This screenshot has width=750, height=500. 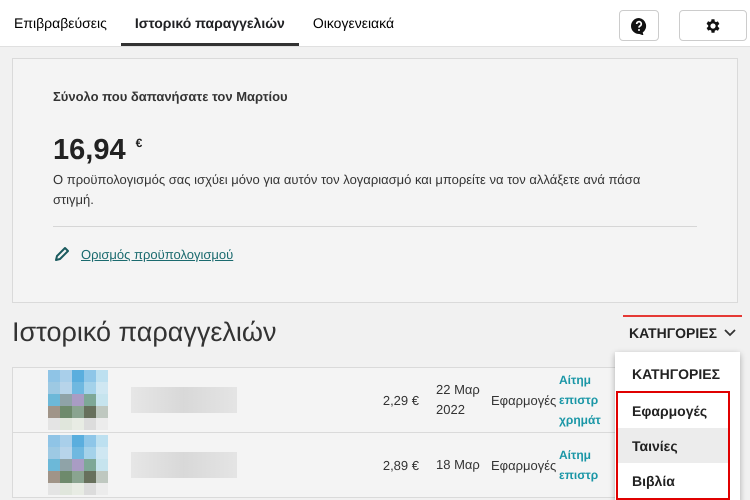 I want to click on settings-icon, so click(x=713, y=25).